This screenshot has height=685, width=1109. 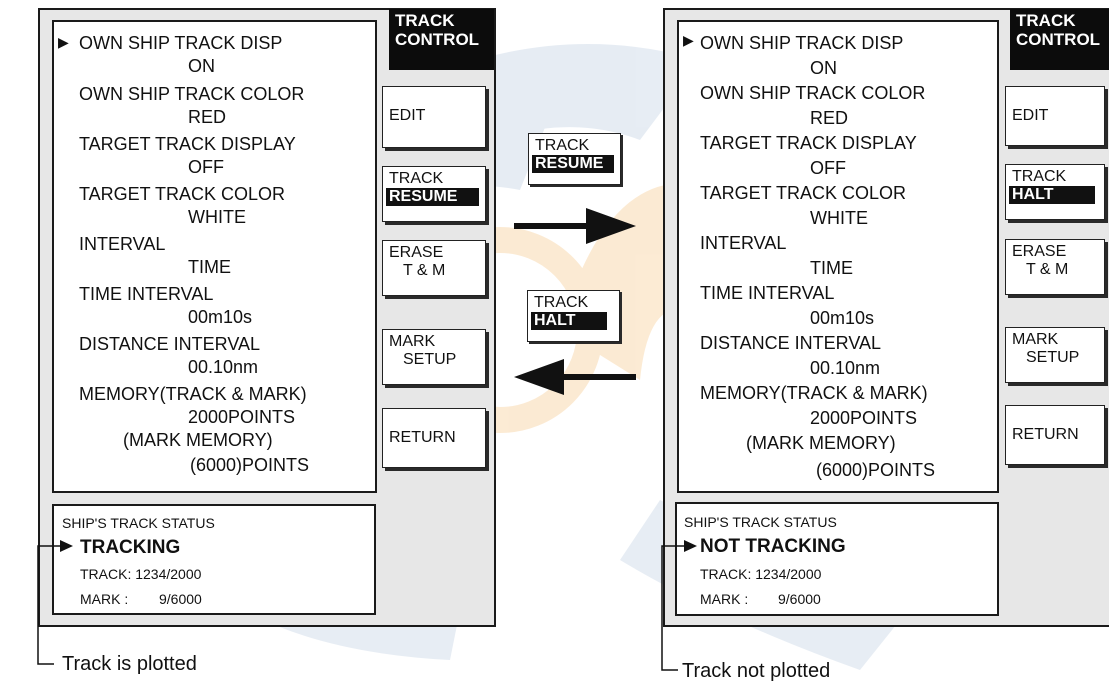 I want to click on right-leader-line, so click(x=673, y=608).